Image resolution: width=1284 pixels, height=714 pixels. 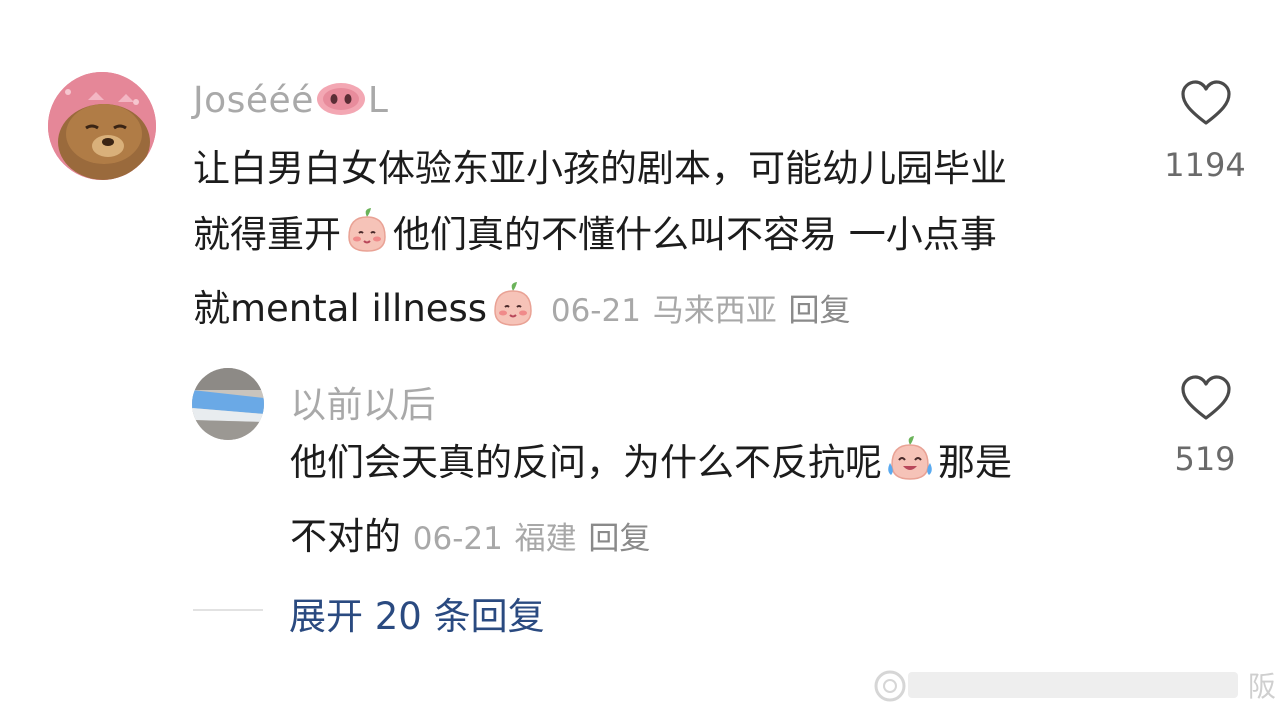 What do you see at coordinates (341, 103) in the screenshot?
I see `pig-nose-emoji` at bounding box center [341, 103].